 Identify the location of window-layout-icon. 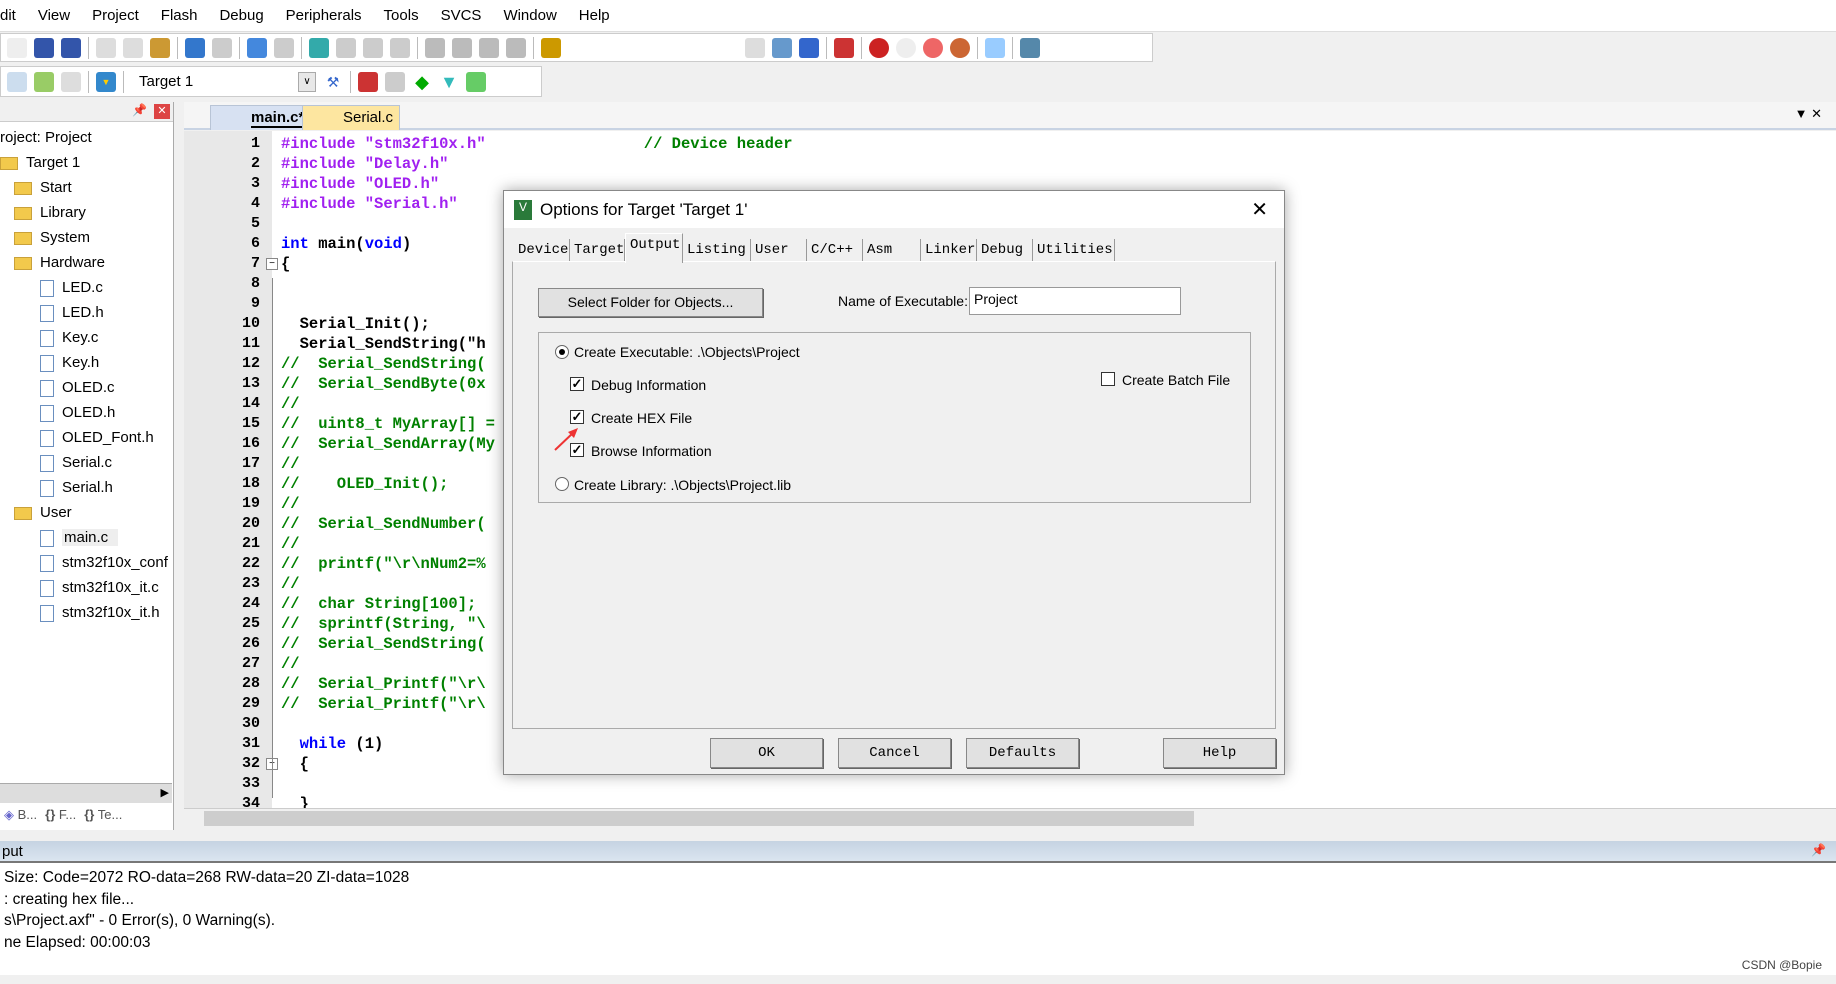
(995, 47).